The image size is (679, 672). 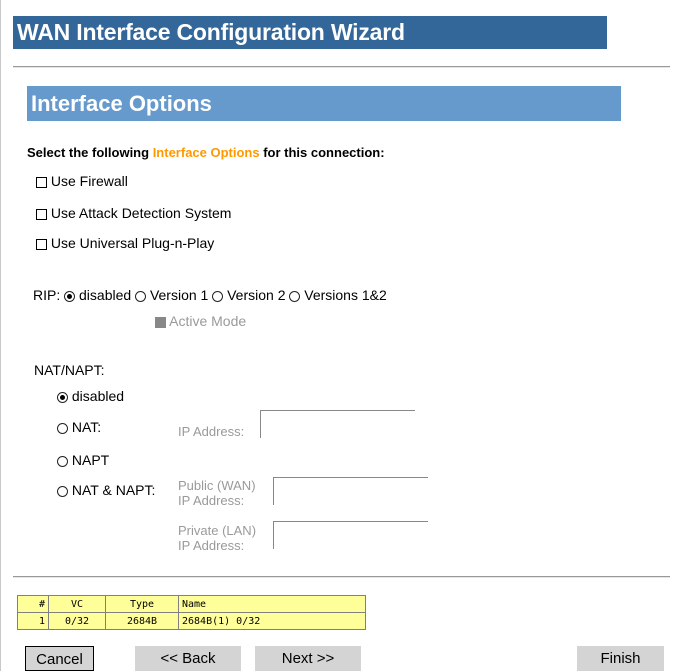 I want to click on firewall-checkbox, so click(x=41, y=182).